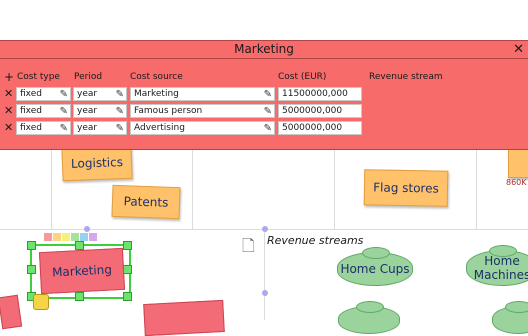 Image resolution: width=528 pixels, height=336 pixels. I want to click on selection-box, so click(80, 271).